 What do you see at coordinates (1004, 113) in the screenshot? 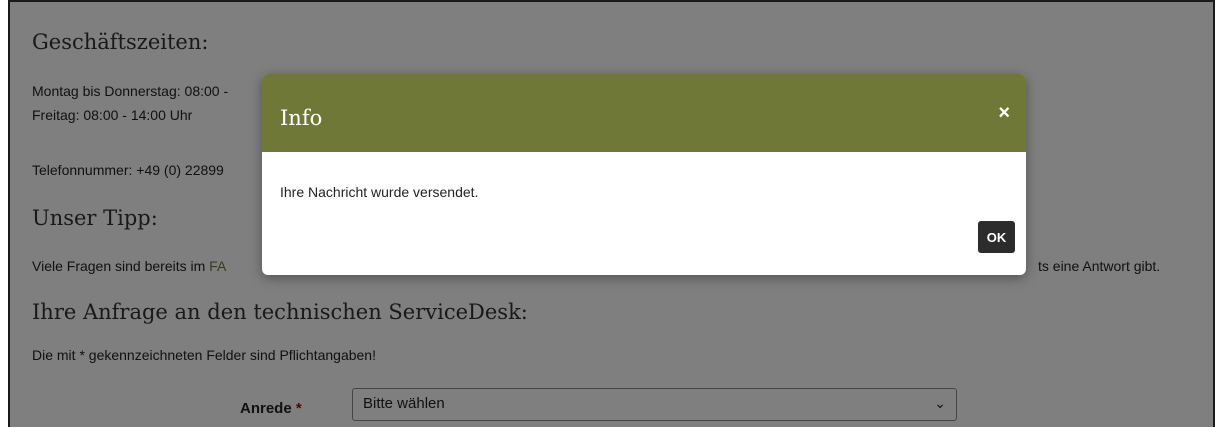
I see `close-icon: ×` at bounding box center [1004, 113].